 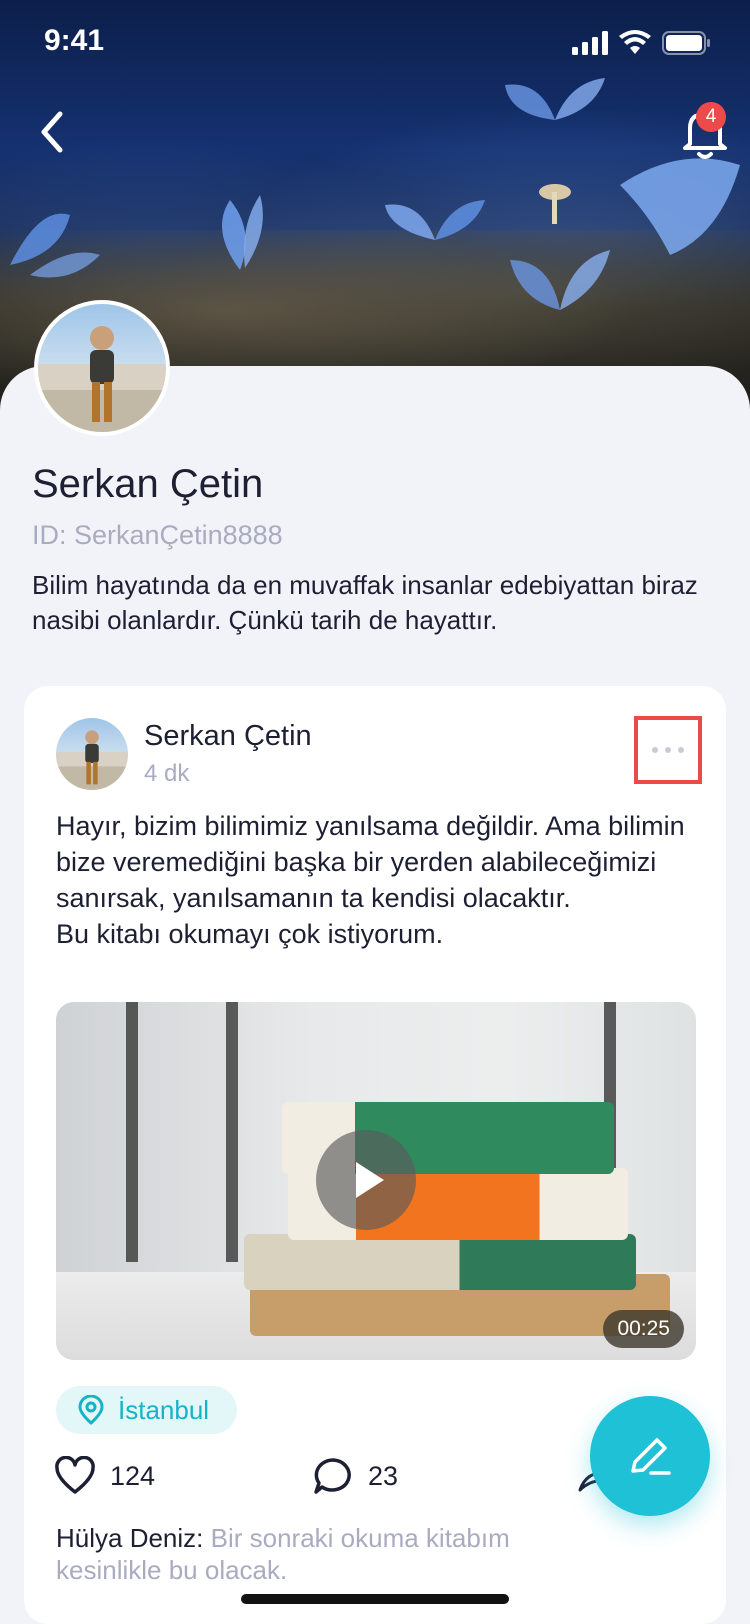 What do you see at coordinates (440, 1262) in the screenshot?
I see `book` at bounding box center [440, 1262].